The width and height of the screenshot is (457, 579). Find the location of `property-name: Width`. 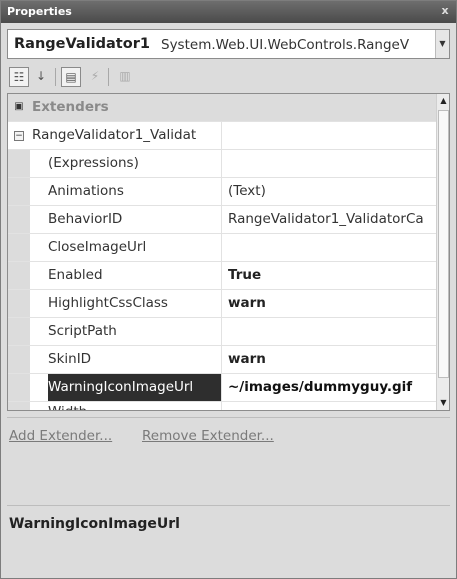

property-name: Width is located at coordinates (135, 406).